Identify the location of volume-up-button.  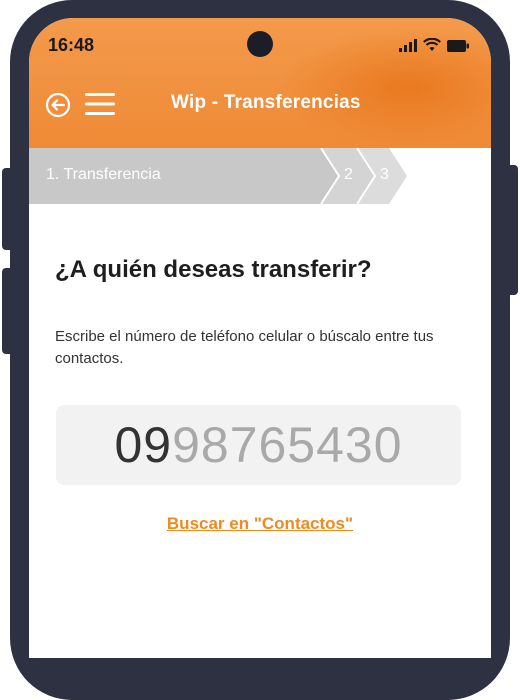
(9, 209).